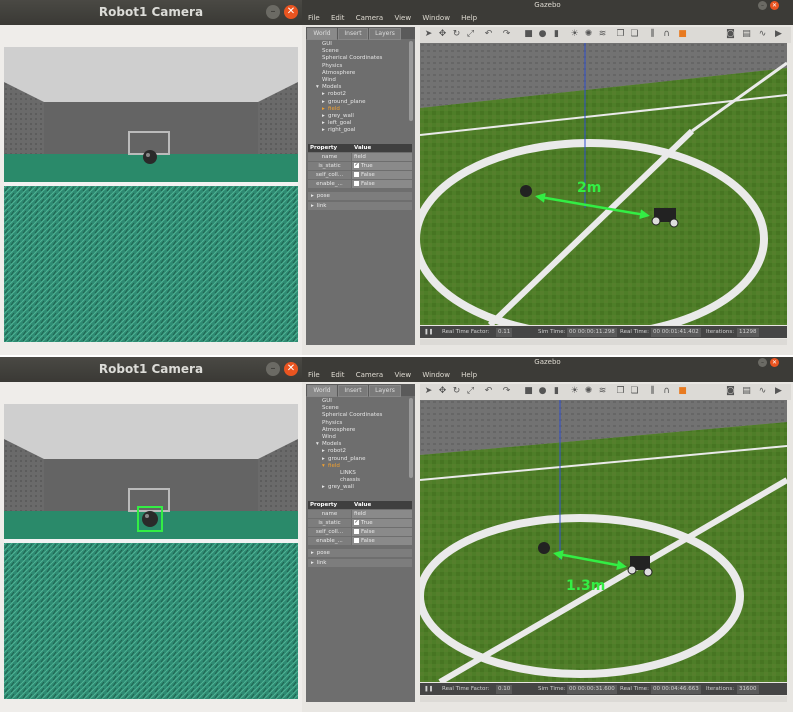 Image resolution: width=793 pixels, height=715 pixels. What do you see at coordinates (357, 58) in the screenshot?
I see `tree-item: Spherical Coordinates` at bounding box center [357, 58].